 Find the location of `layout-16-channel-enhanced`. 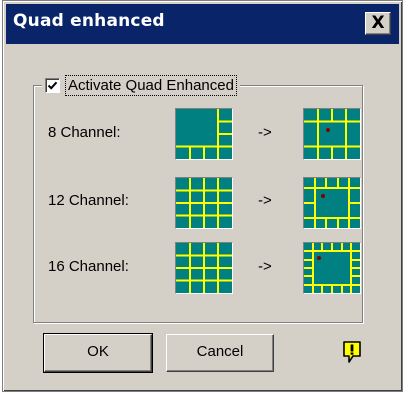

layout-16-channel-enhanced is located at coordinates (332, 268).